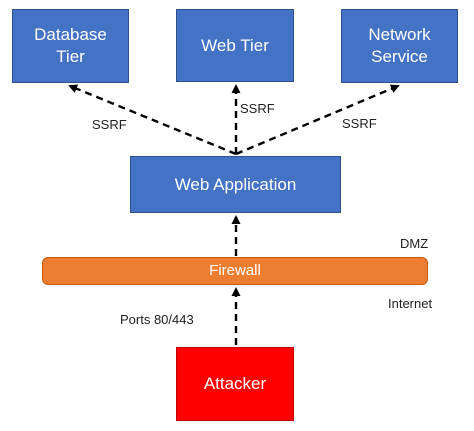 The width and height of the screenshot is (474, 431). I want to click on firewall-bar: Firewall, so click(235, 271).